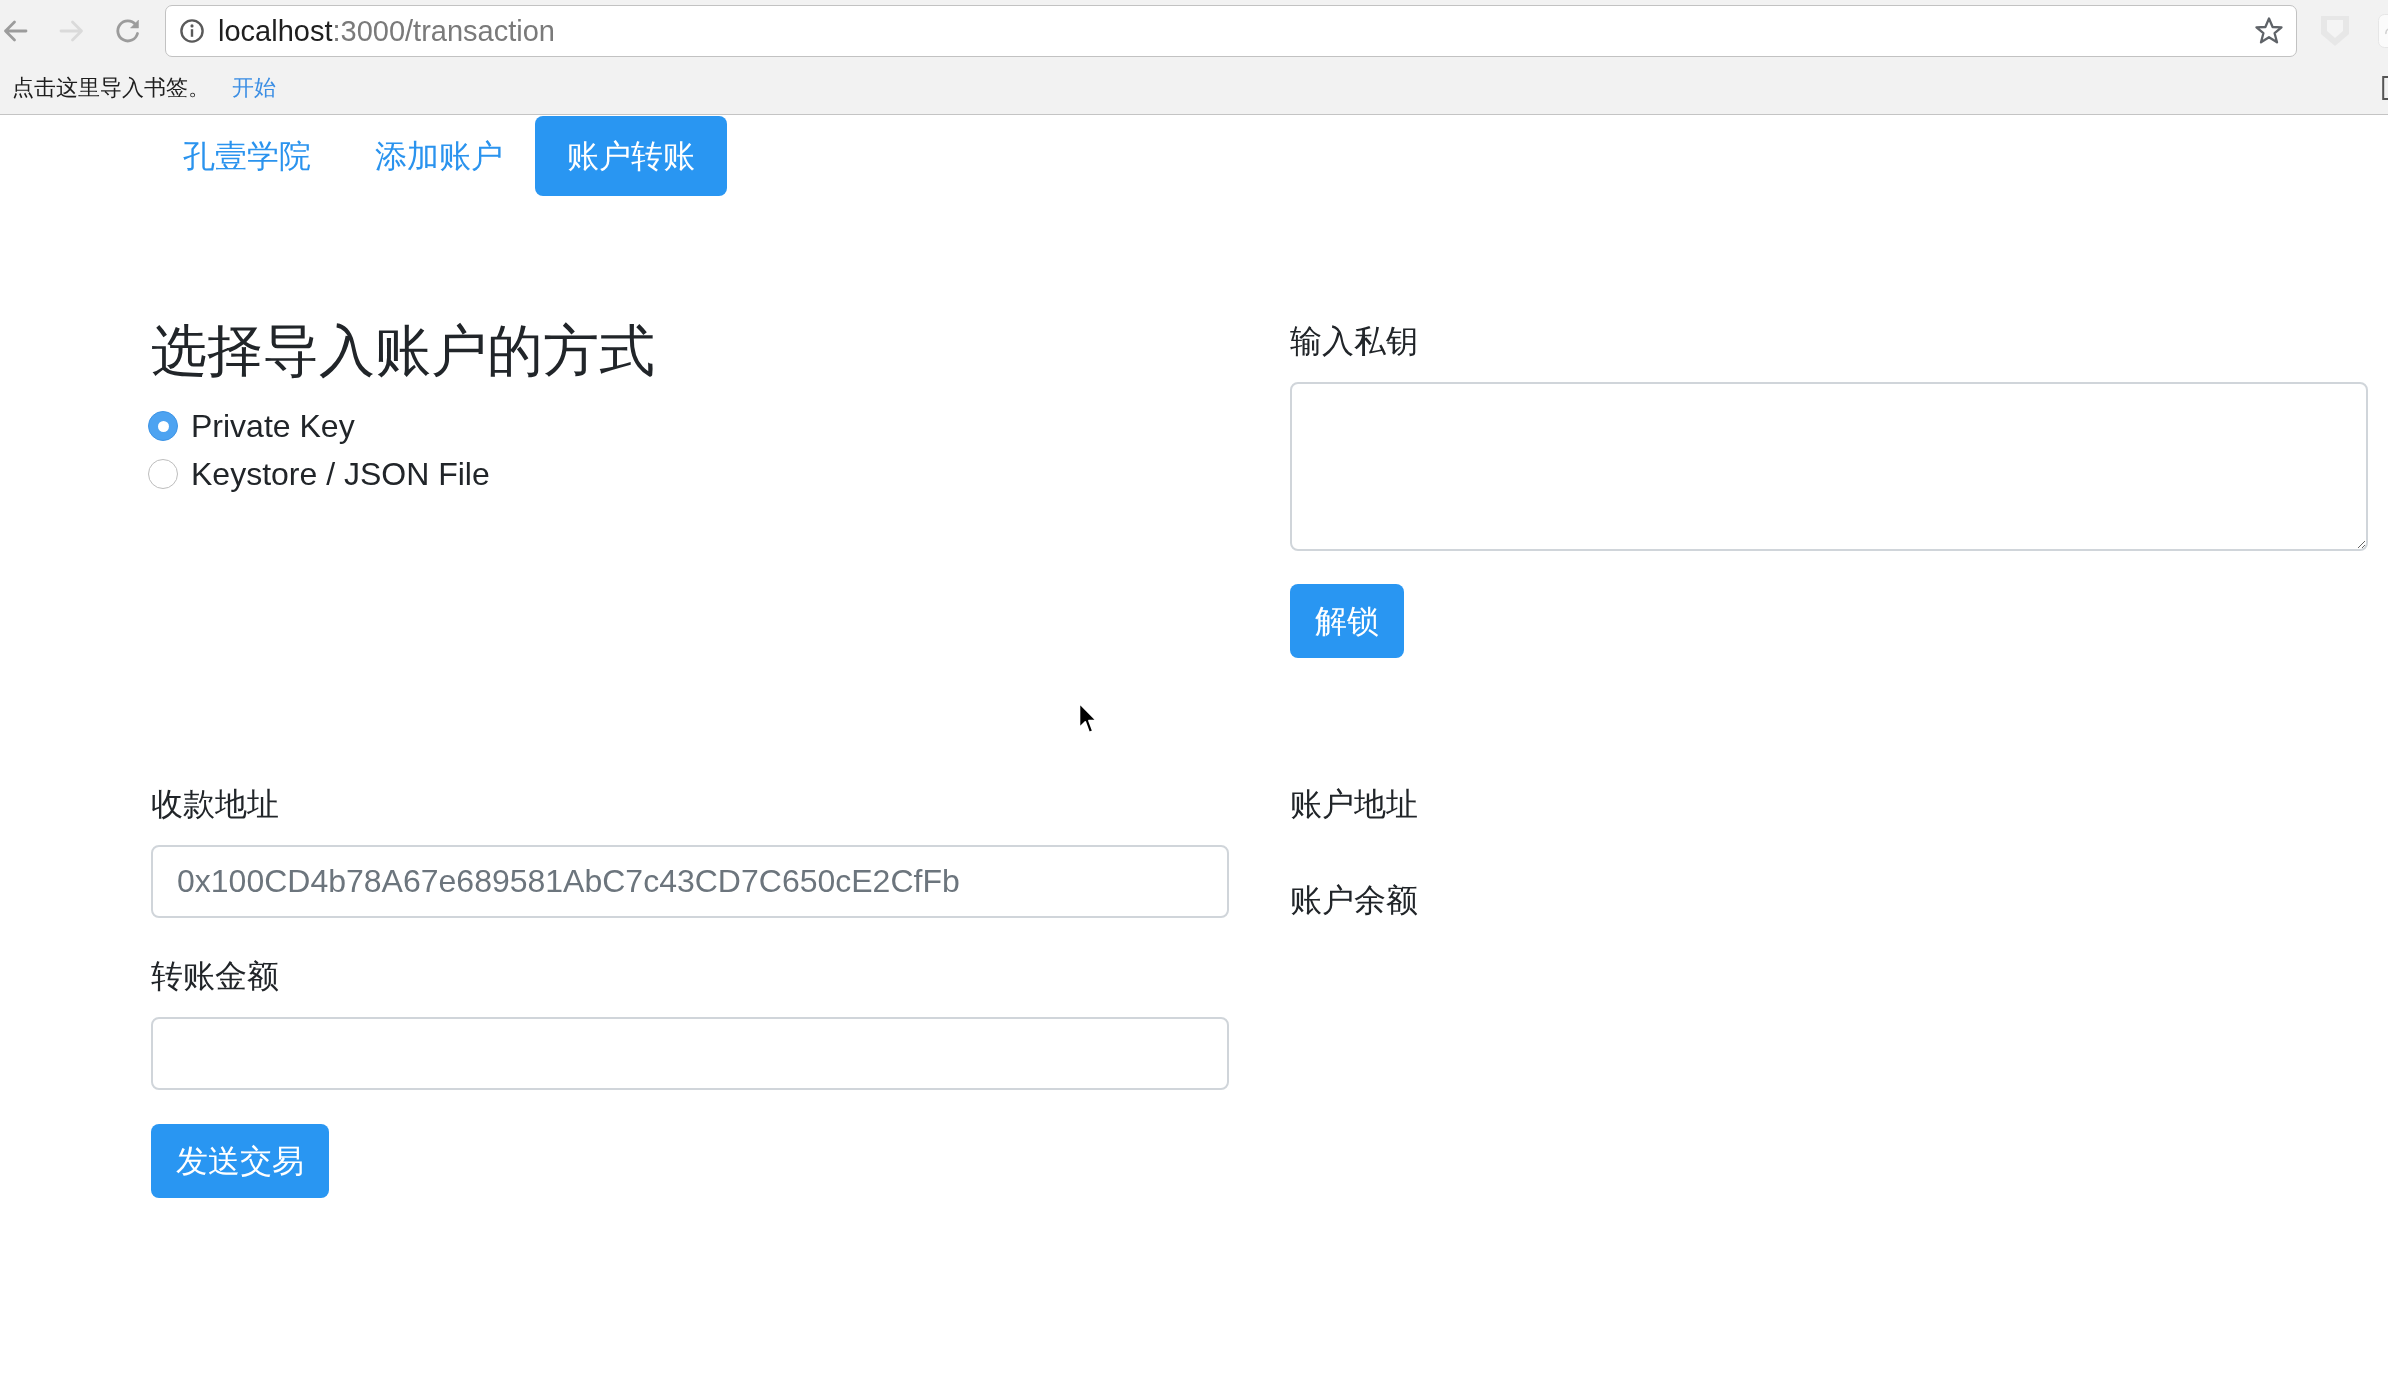  Describe the element at coordinates (403, 351) in the screenshot. I see `section-title: 选择导入账户的方式` at that location.